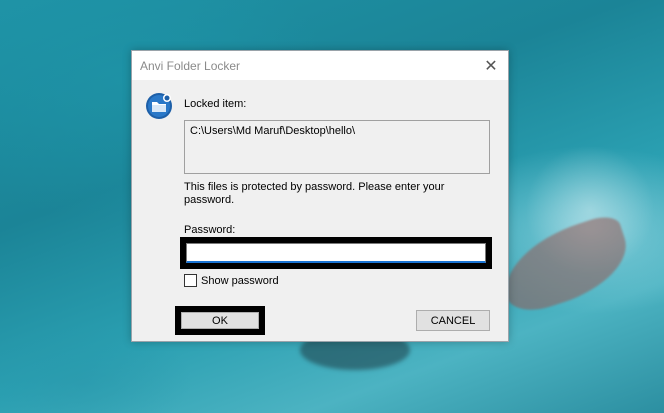 This screenshot has height=413, width=664. I want to click on show-password-toggle: Show password, so click(231, 280).